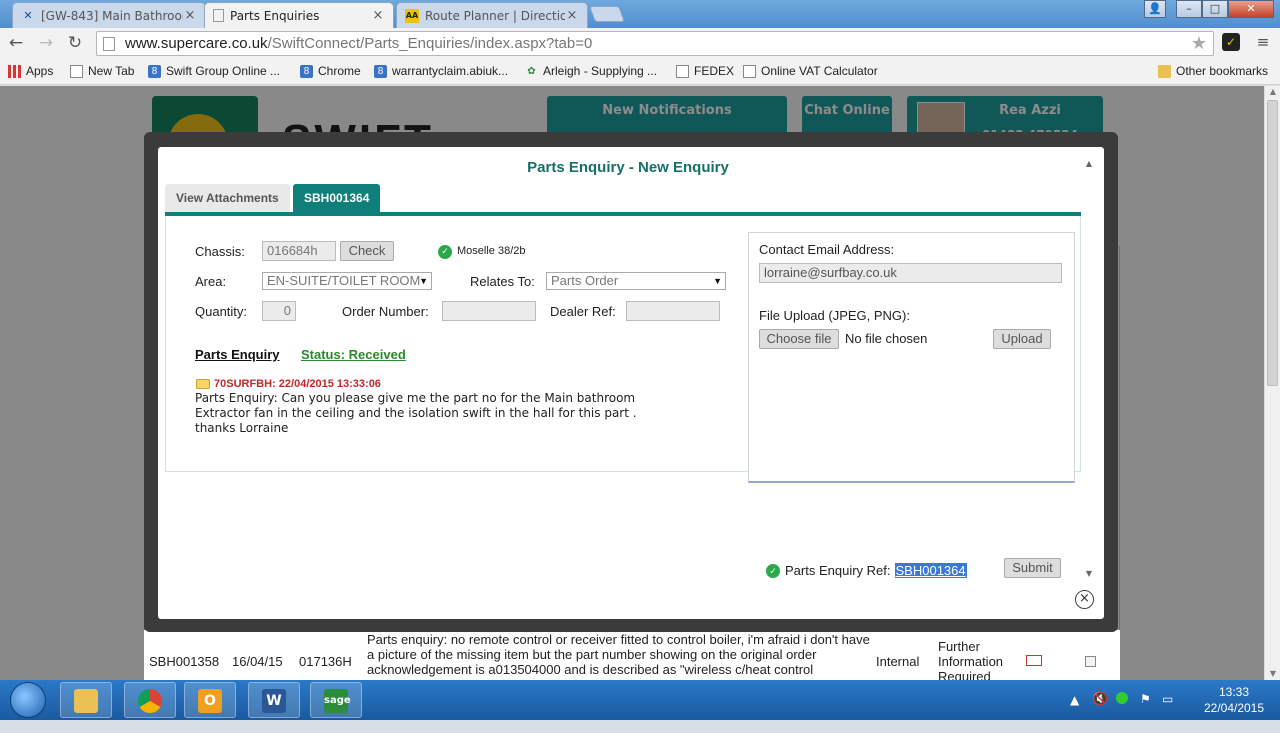 The image size is (1280, 733). I want to click on close-icon: ×, so click(1084, 599).